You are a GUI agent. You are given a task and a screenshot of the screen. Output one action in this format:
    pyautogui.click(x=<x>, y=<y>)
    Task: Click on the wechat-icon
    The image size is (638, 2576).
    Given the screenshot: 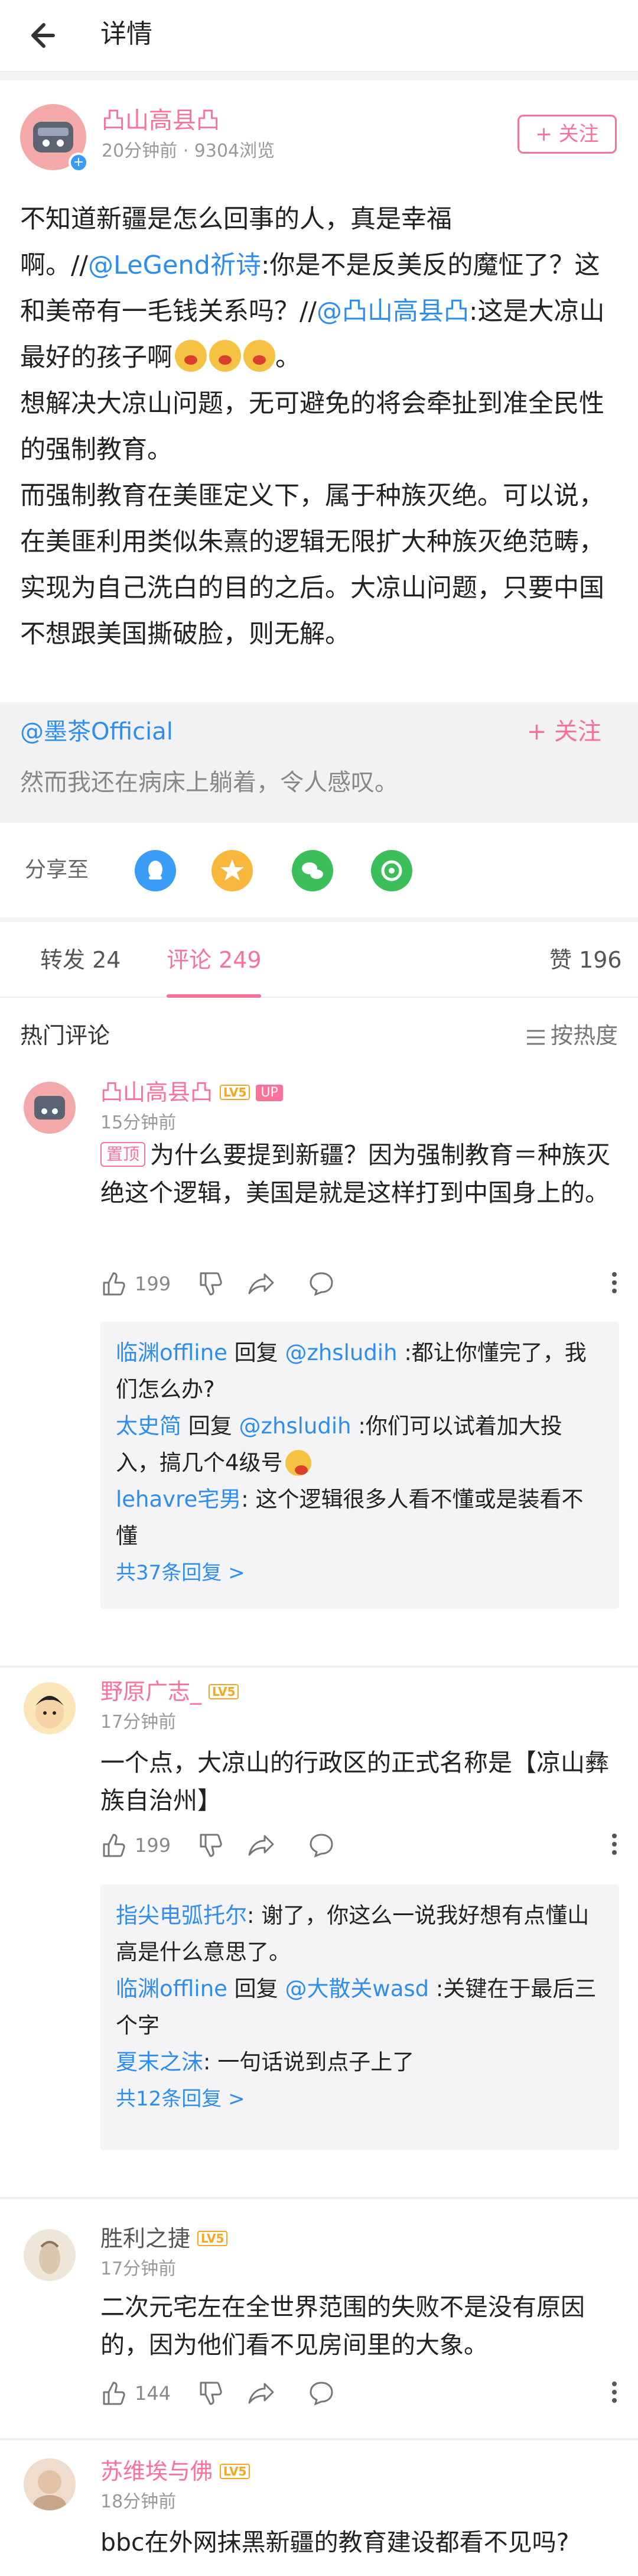 What is the action you would take?
    pyautogui.click(x=313, y=870)
    